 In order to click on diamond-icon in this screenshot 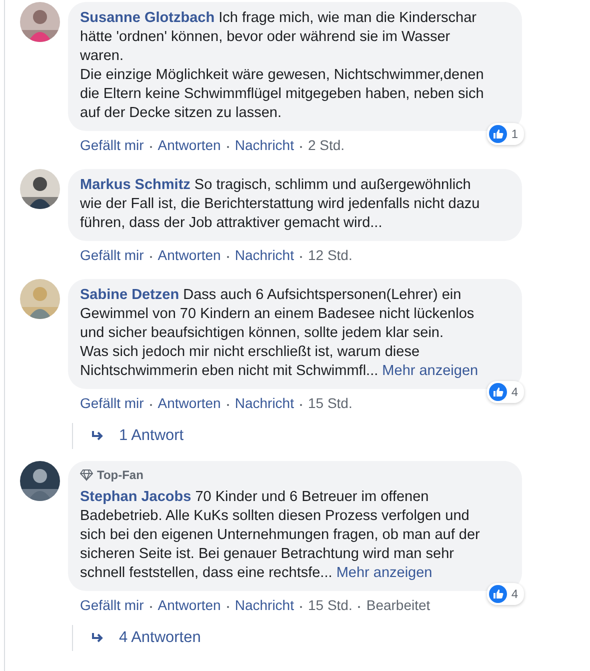, I will do `click(86, 475)`.